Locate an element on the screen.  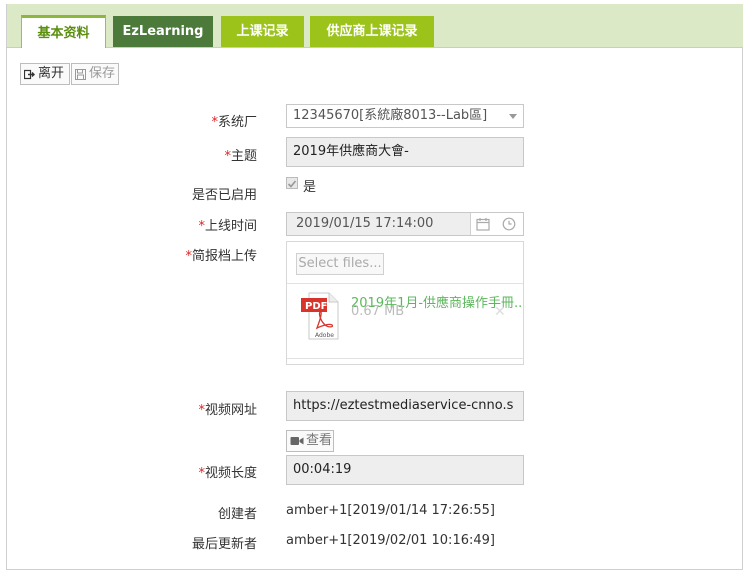
creator-value: amber+1[2019/01/14 17:26:55] is located at coordinates (390, 510).